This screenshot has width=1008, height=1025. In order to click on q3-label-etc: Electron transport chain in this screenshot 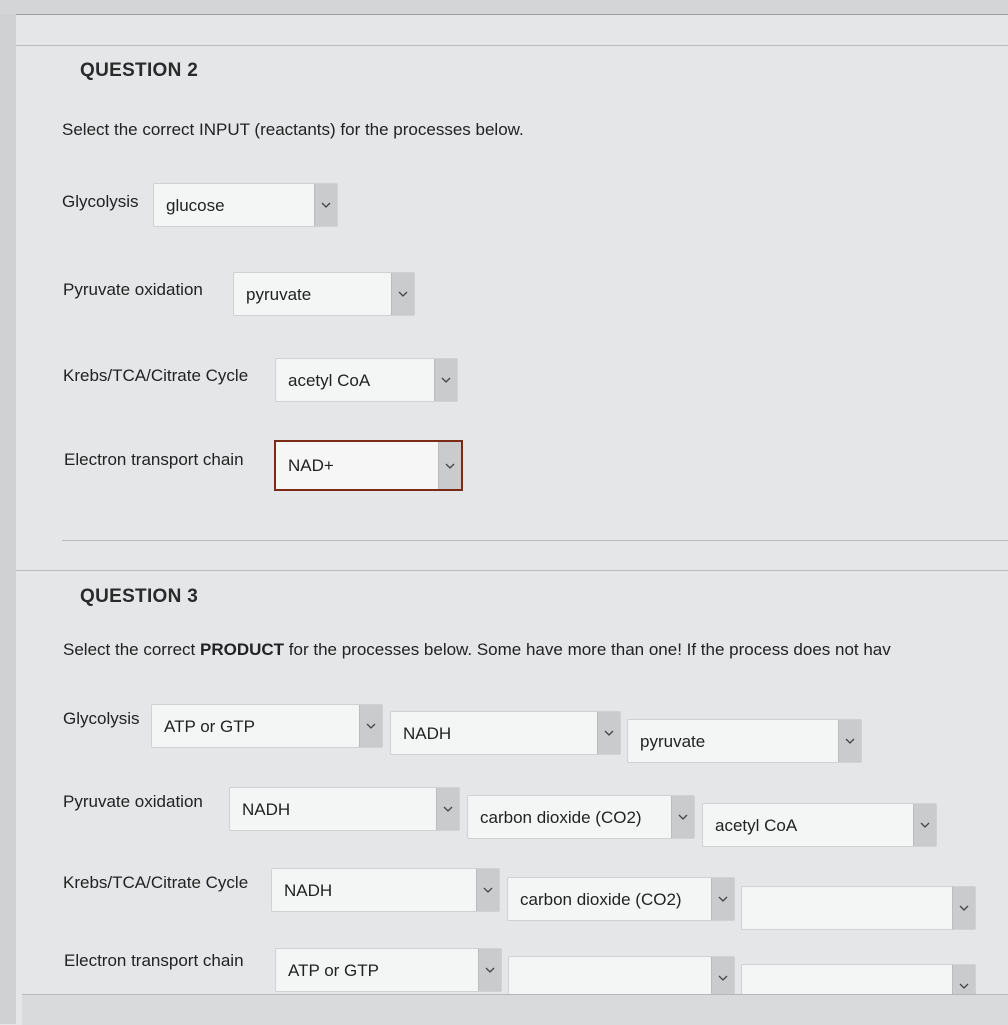, I will do `click(154, 960)`.